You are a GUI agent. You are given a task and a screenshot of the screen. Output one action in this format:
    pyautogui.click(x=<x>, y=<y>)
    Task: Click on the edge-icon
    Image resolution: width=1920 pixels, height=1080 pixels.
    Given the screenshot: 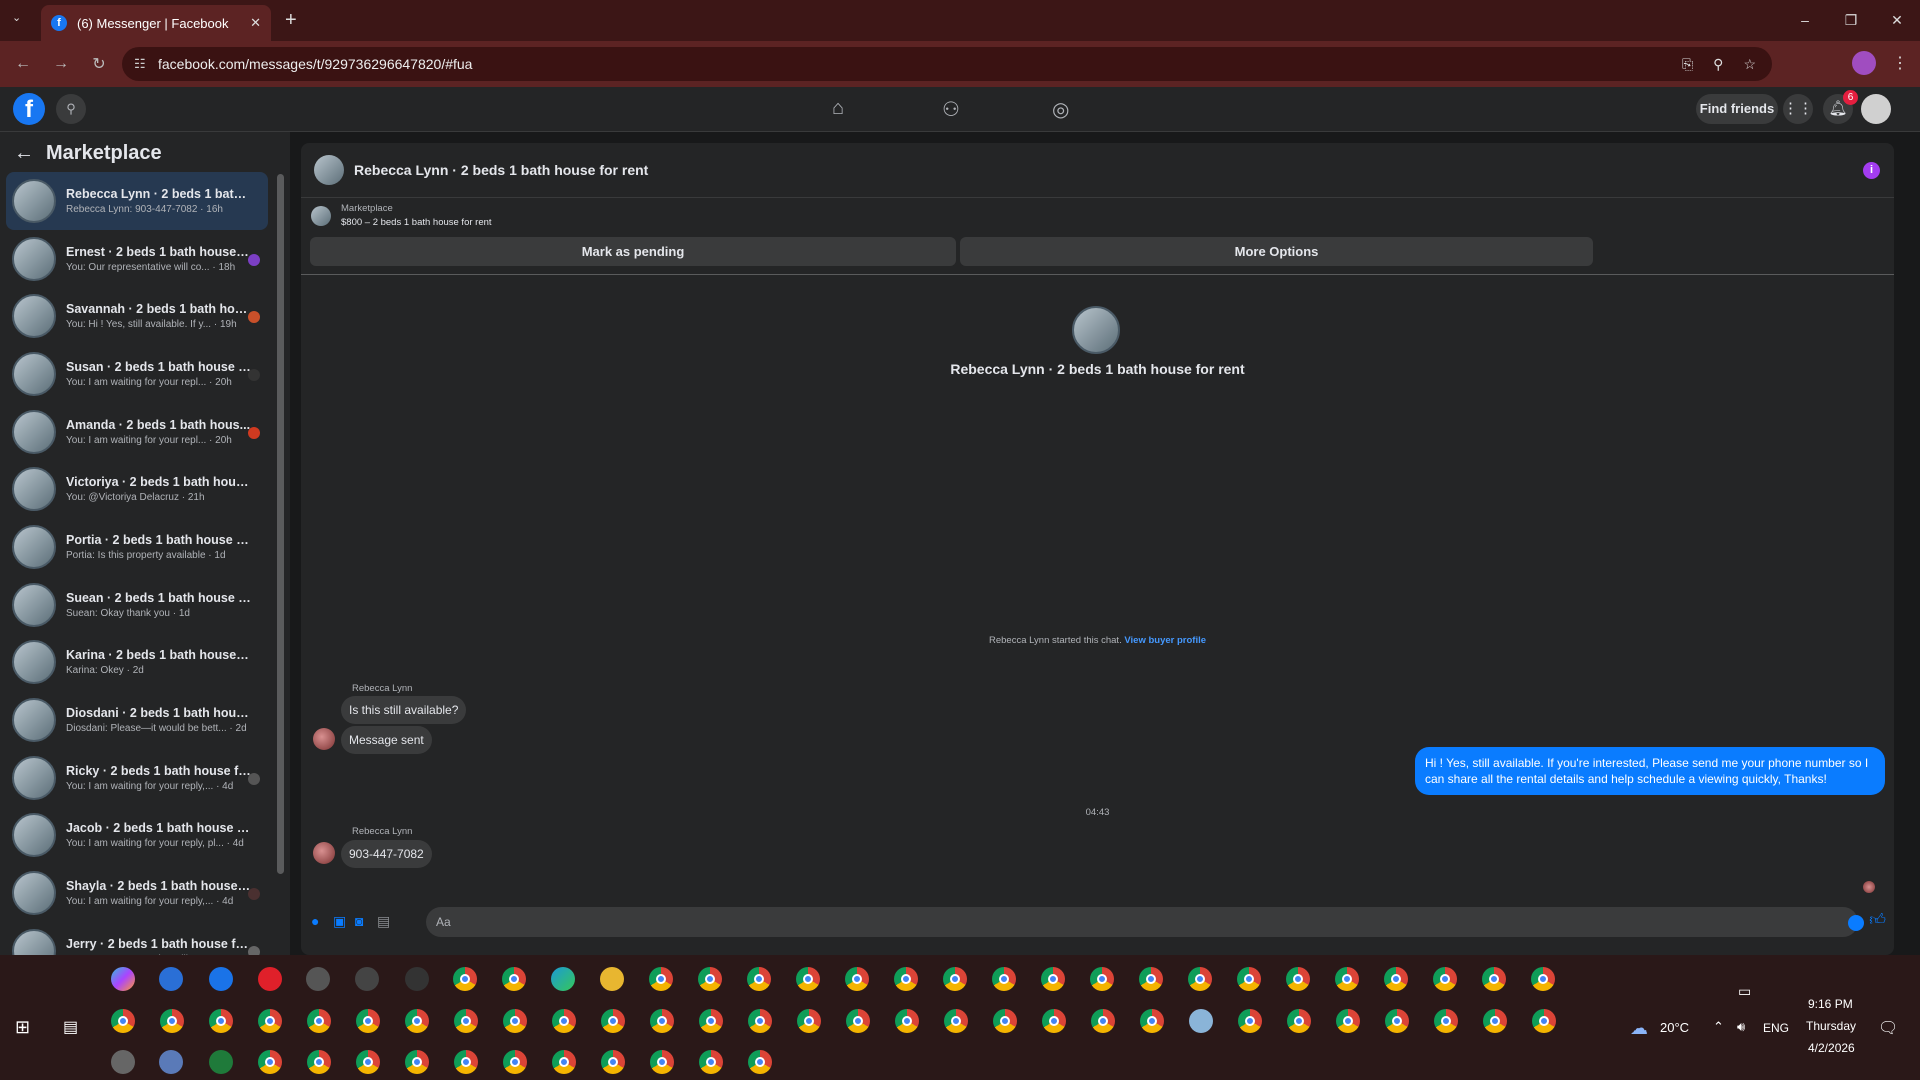 What is the action you would take?
    pyautogui.click(x=563, y=979)
    